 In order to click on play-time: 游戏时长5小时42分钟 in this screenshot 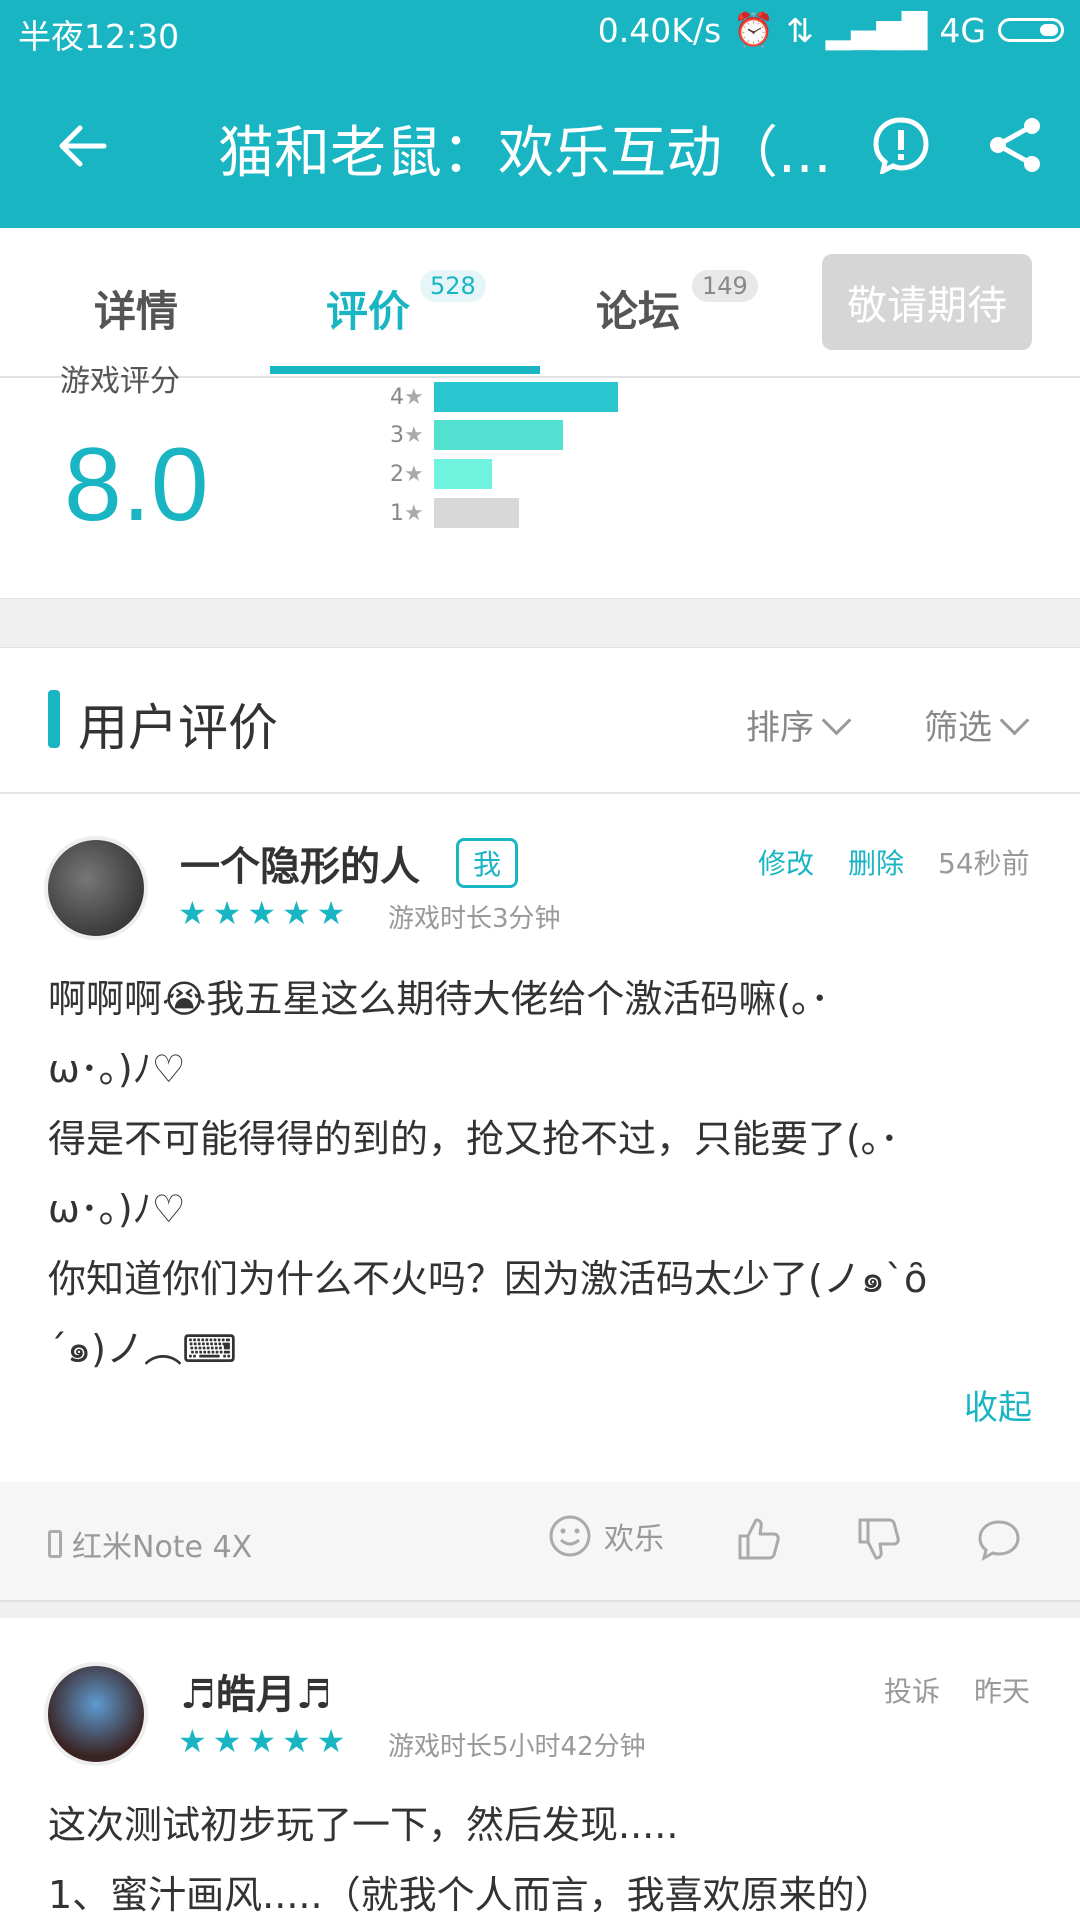, I will do `click(517, 1747)`.